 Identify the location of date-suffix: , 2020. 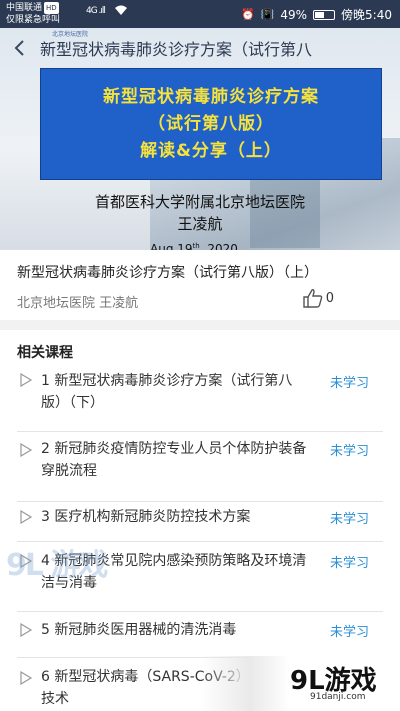
(218, 246).